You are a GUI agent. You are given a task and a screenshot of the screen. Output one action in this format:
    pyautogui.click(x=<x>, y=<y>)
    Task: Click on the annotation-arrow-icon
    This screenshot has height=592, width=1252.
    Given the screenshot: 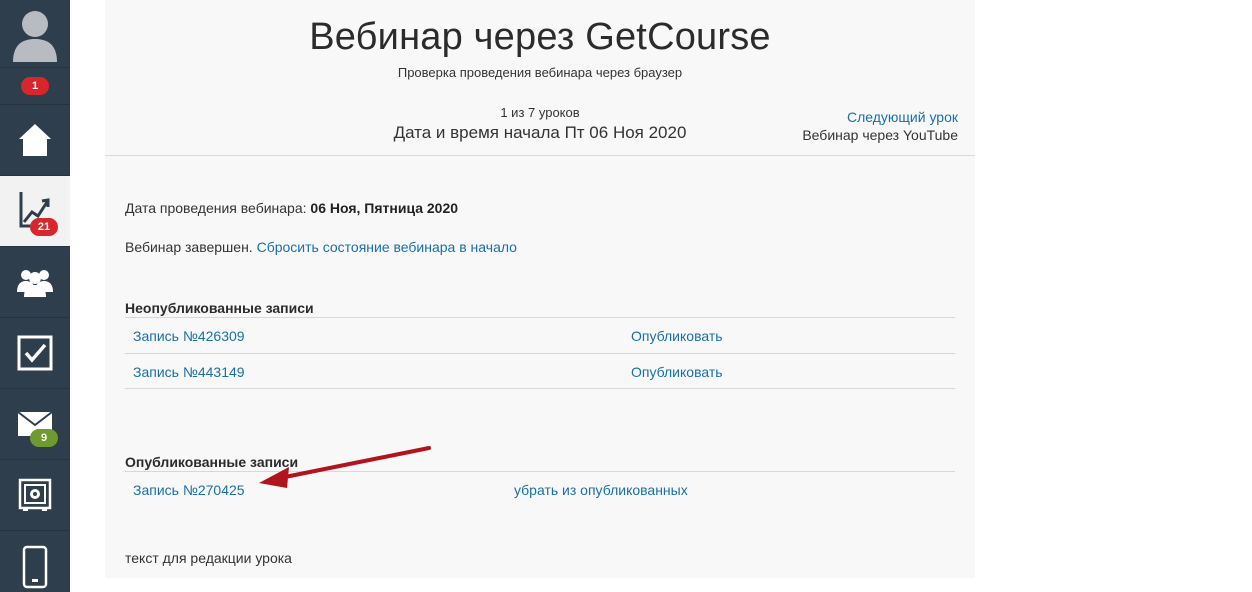 What is the action you would take?
    pyautogui.click(x=345, y=467)
    